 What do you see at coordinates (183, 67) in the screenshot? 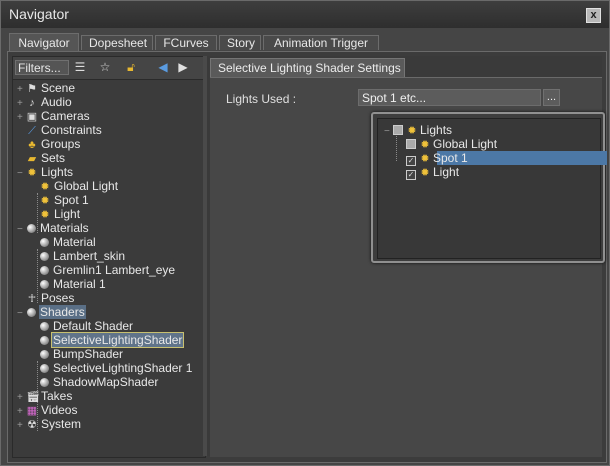
I see `arrow-right-icon: ▶` at bounding box center [183, 67].